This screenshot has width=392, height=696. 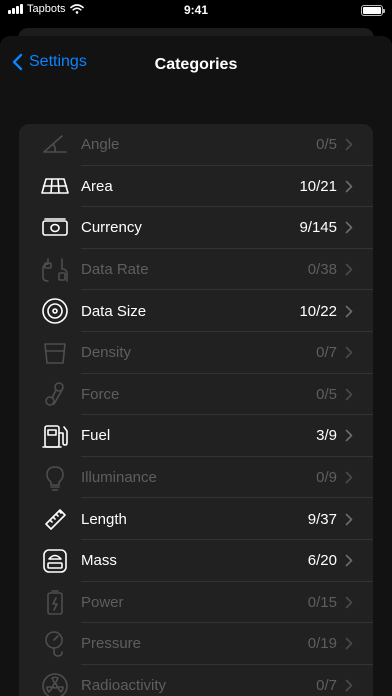 I want to click on category-row-pressure: Pressure 0/19, so click(x=196, y=644).